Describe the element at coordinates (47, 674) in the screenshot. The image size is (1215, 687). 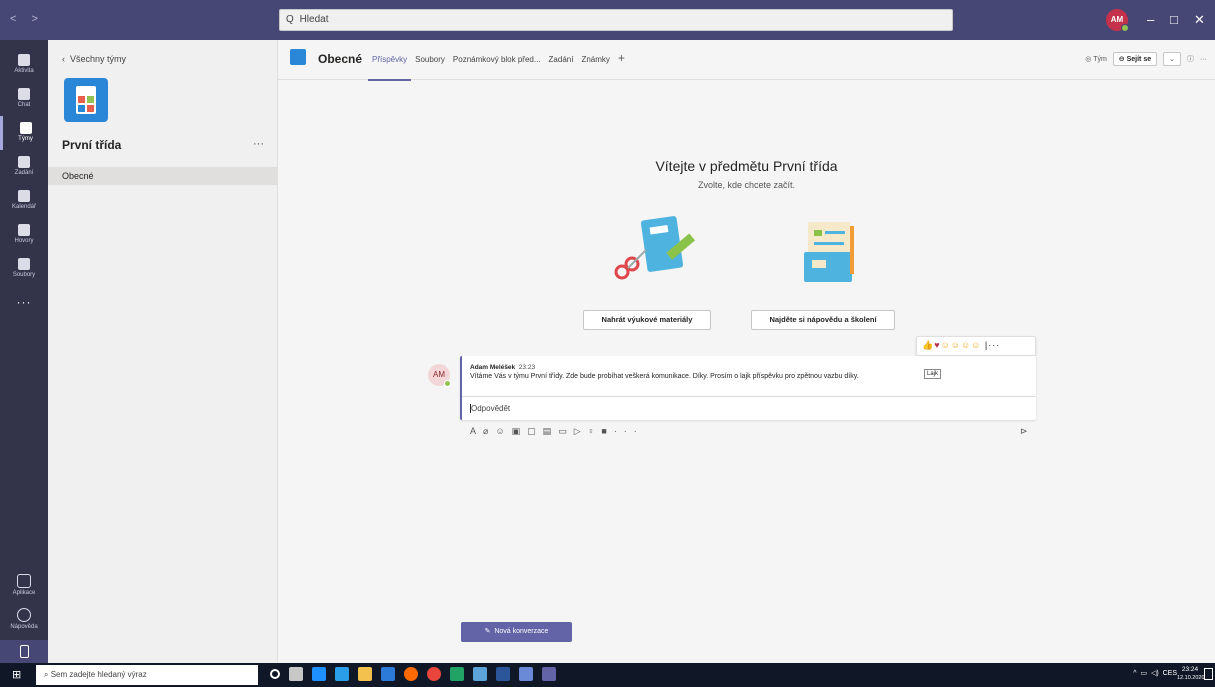
I see `search-icon: ⌕` at that location.